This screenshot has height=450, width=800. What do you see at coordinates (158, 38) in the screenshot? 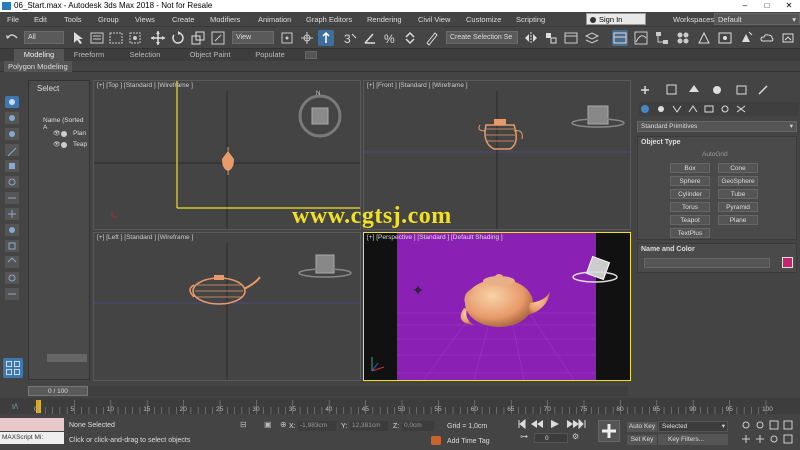
I see `move-icon` at bounding box center [158, 38].